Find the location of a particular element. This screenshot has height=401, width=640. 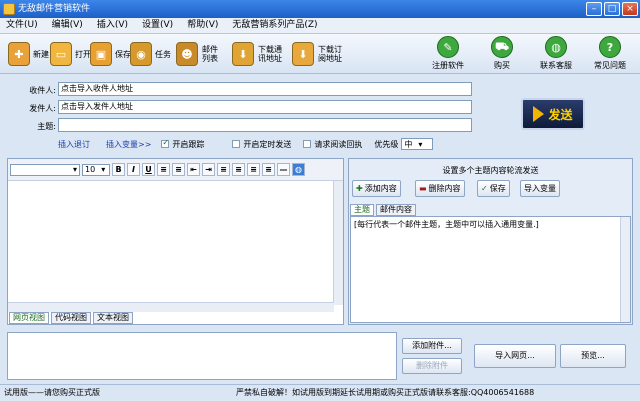

priority-value: 中 is located at coordinates (408, 144).